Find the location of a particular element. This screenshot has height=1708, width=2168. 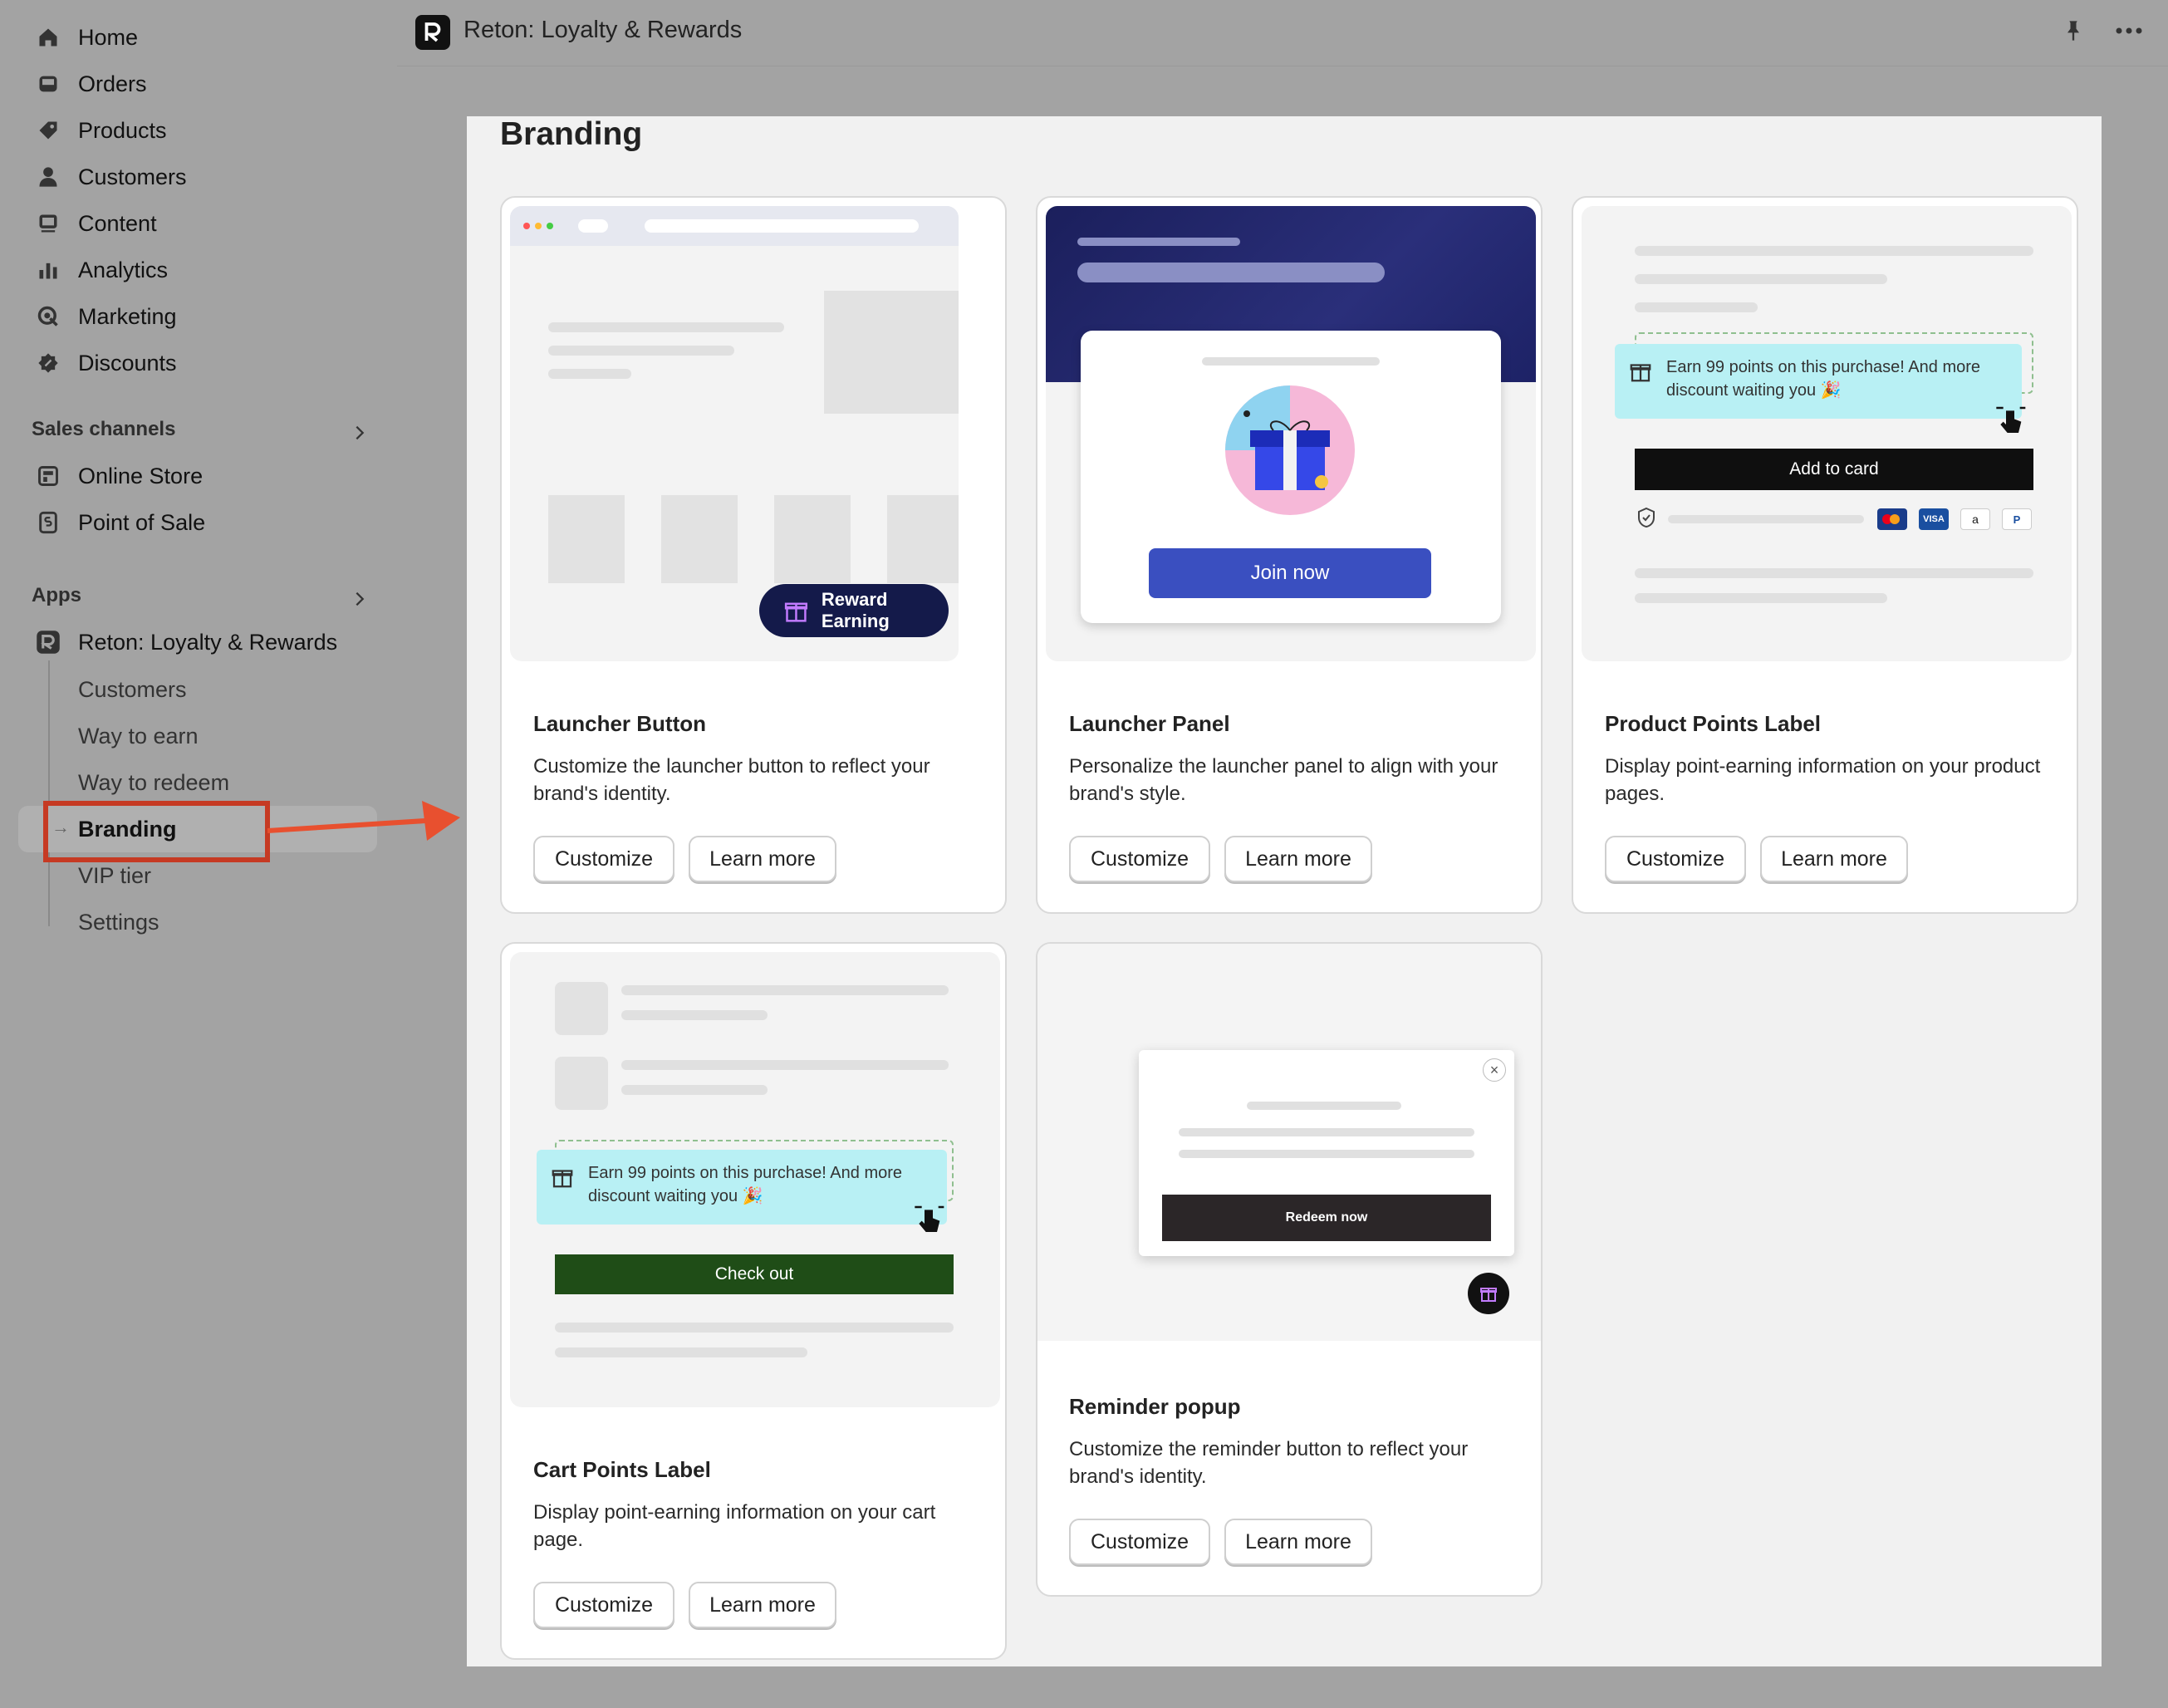

nav-customers: Customers is located at coordinates (109, 177).